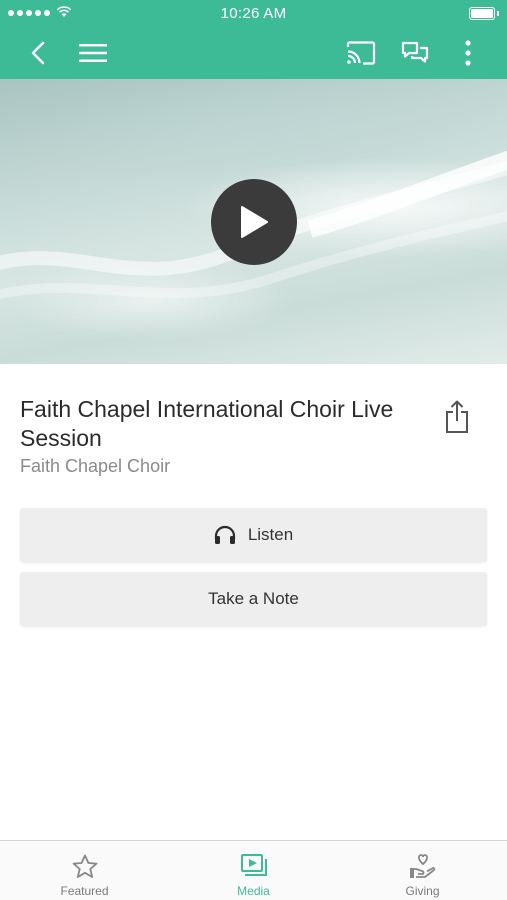 This screenshot has width=507, height=900. I want to click on listen-button: Listen, so click(253, 535).